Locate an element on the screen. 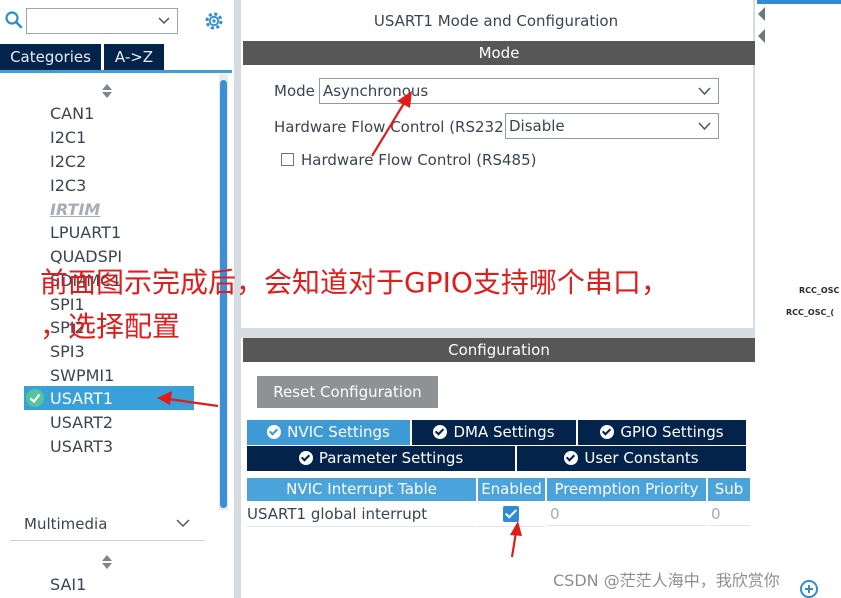 This screenshot has width=841, height=598. divider is located at coordinates (107, 540).